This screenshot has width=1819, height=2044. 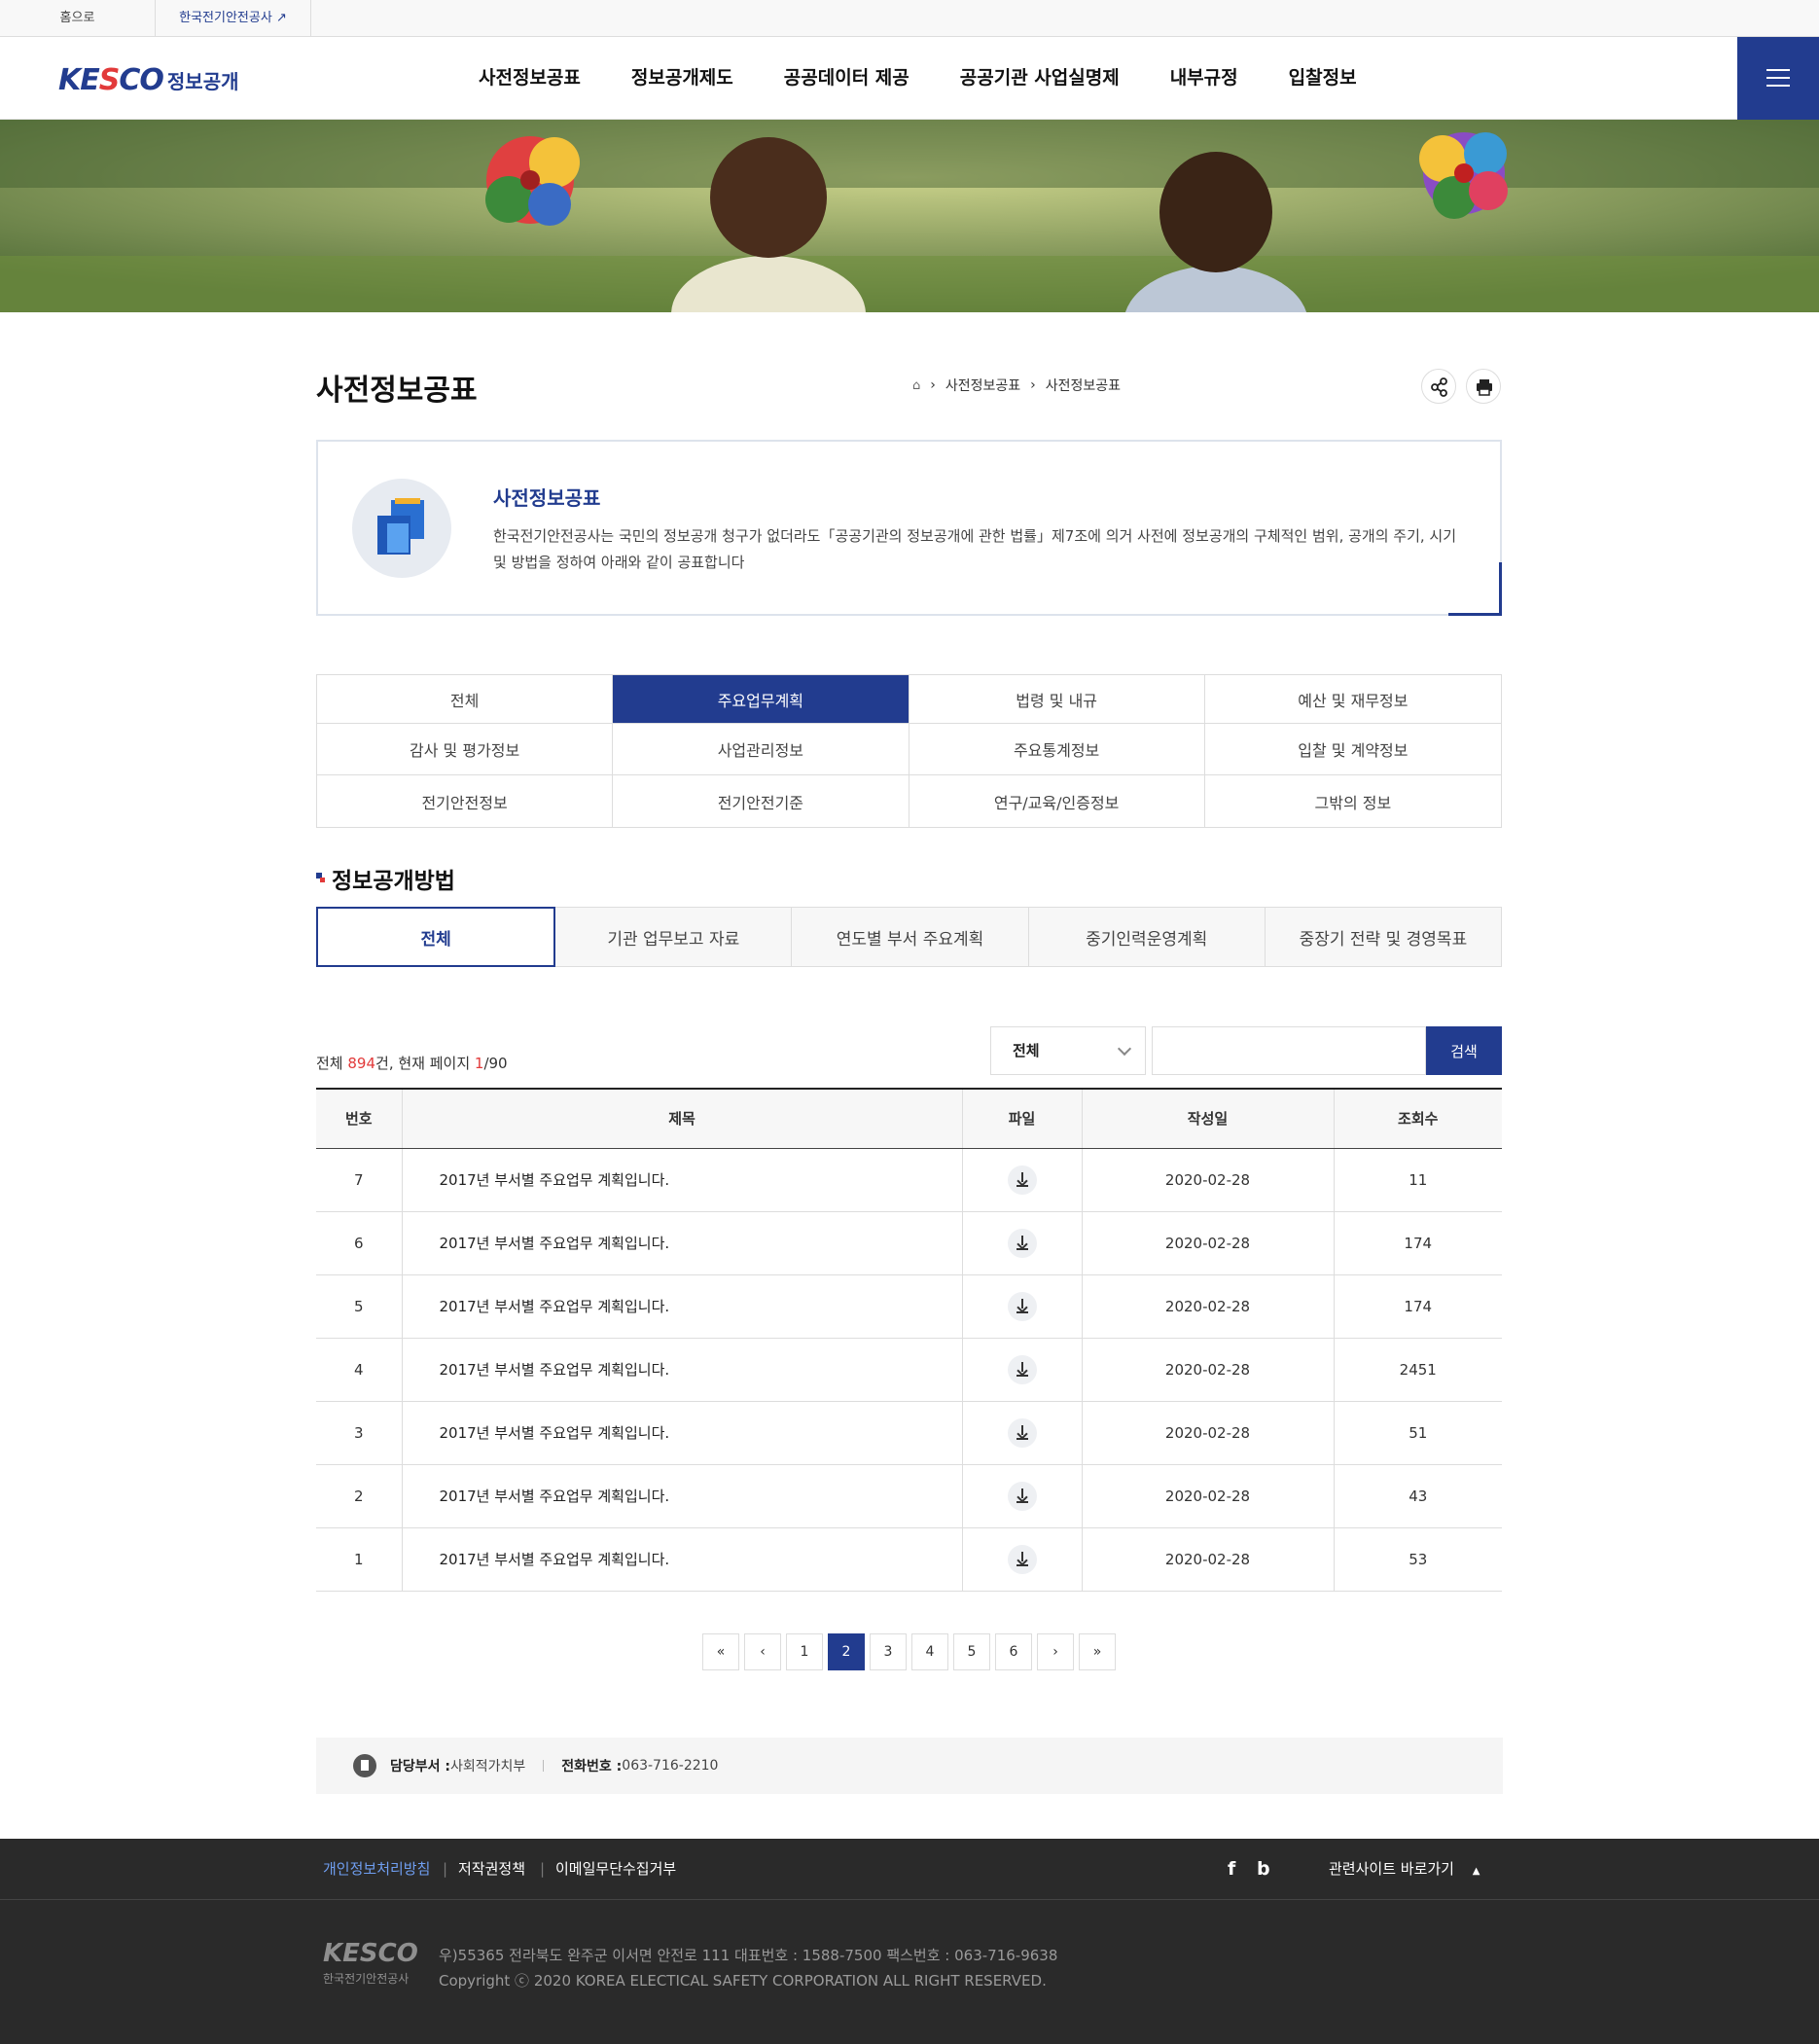 What do you see at coordinates (1057, 801) in the screenshot?
I see `category-research: 연구/교육/인증정보` at bounding box center [1057, 801].